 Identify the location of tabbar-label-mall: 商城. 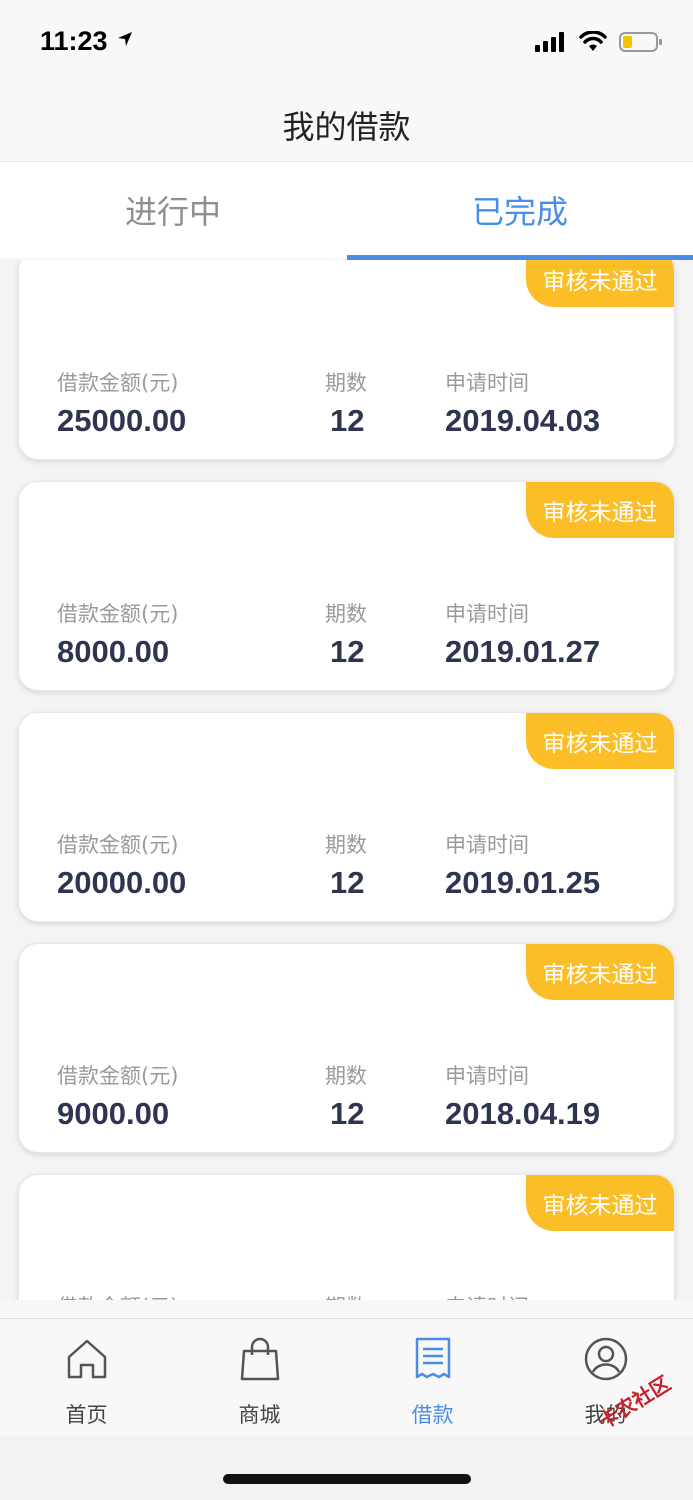
(259, 1415).